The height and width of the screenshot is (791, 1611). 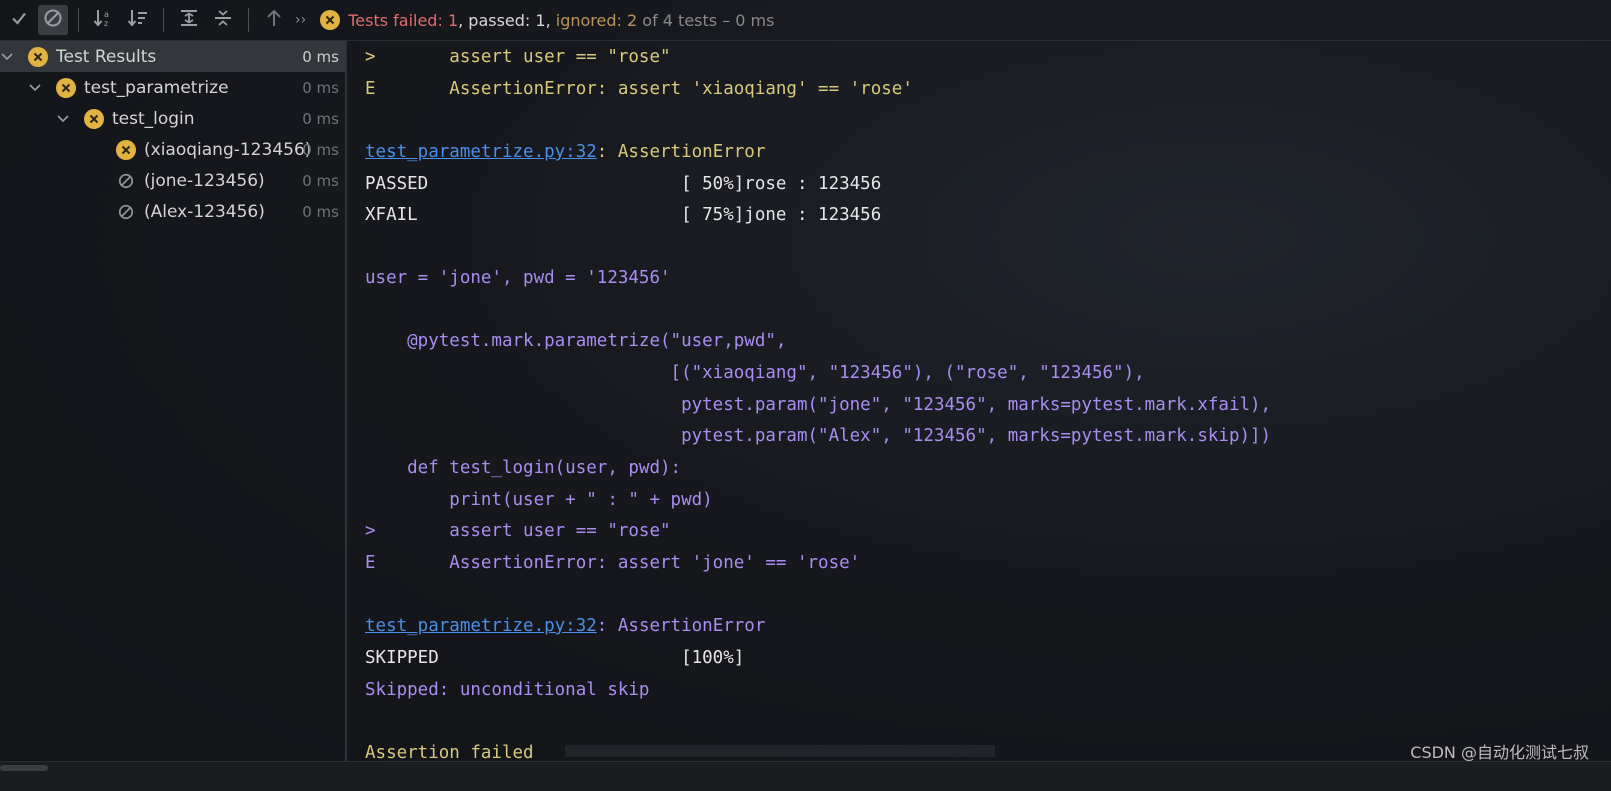 What do you see at coordinates (780, 751) in the screenshot?
I see `console-horizontal-scrollbar` at bounding box center [780, 751].